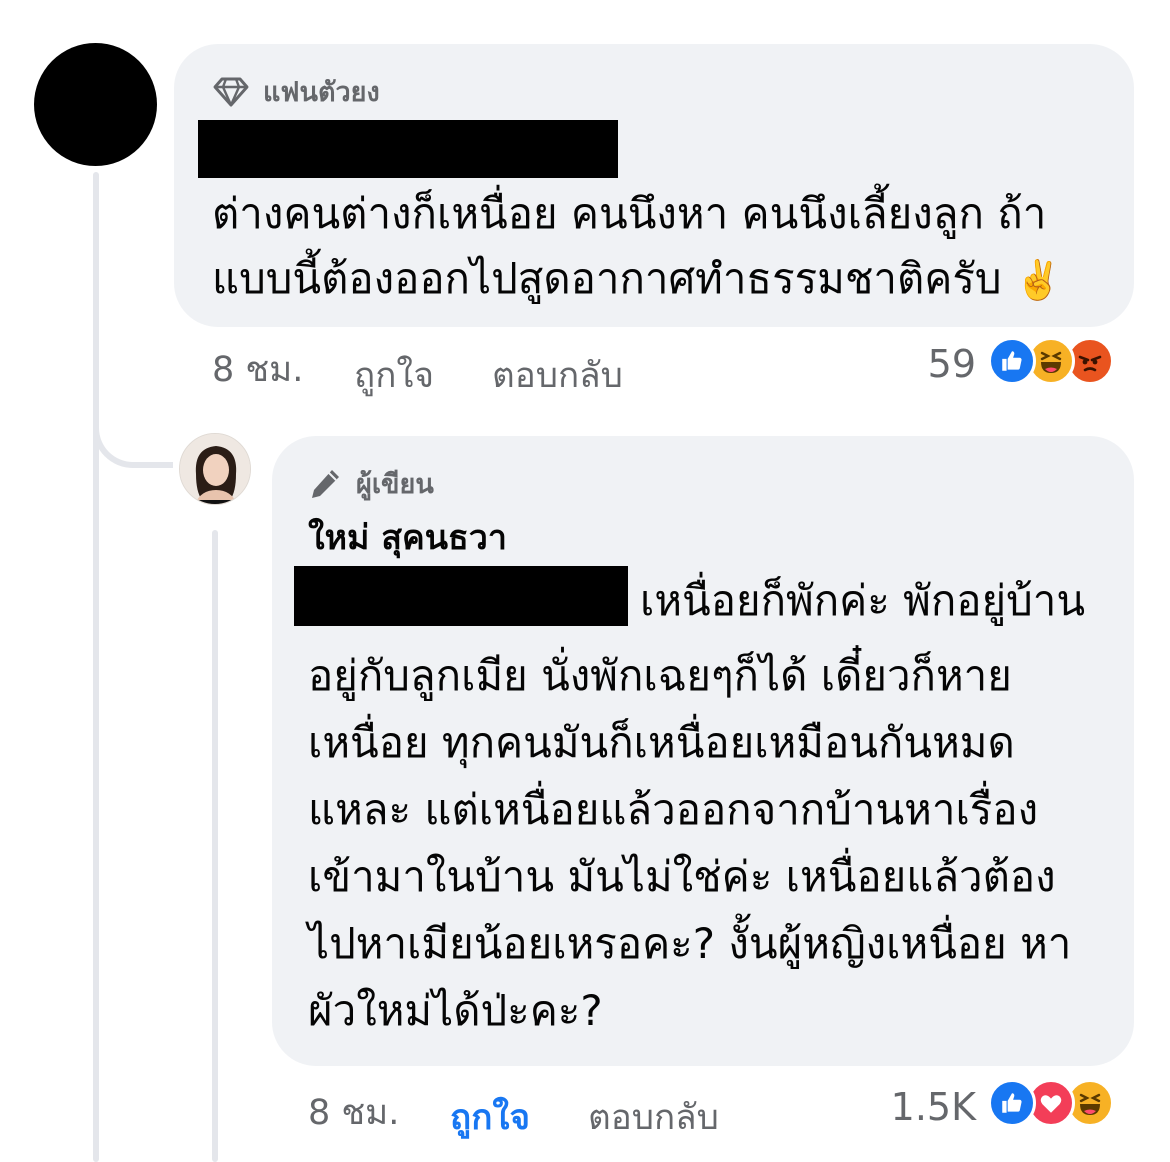 This screenshot has width=1170, height=1162. I want to click on diamond-icon, so click(231, 92).